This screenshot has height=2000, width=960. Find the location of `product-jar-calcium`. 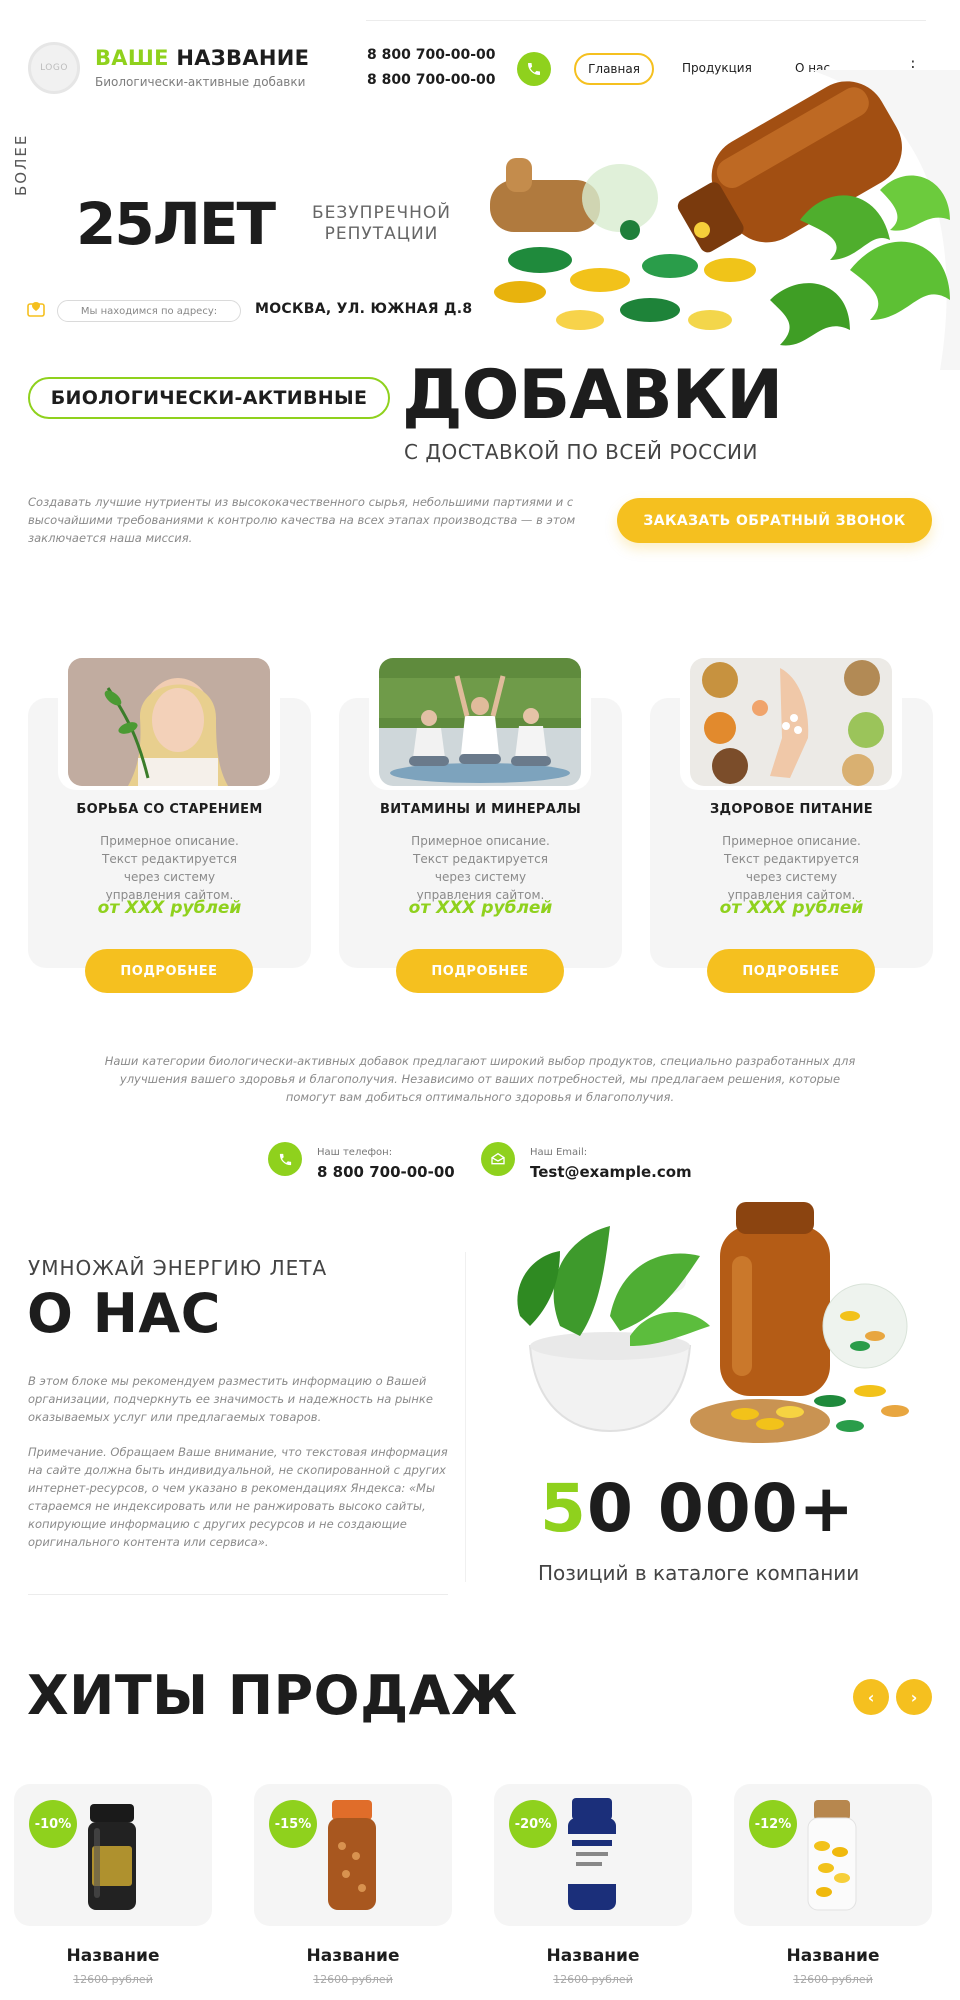

product-jar-calcium is located at coordinates (592, 1854).